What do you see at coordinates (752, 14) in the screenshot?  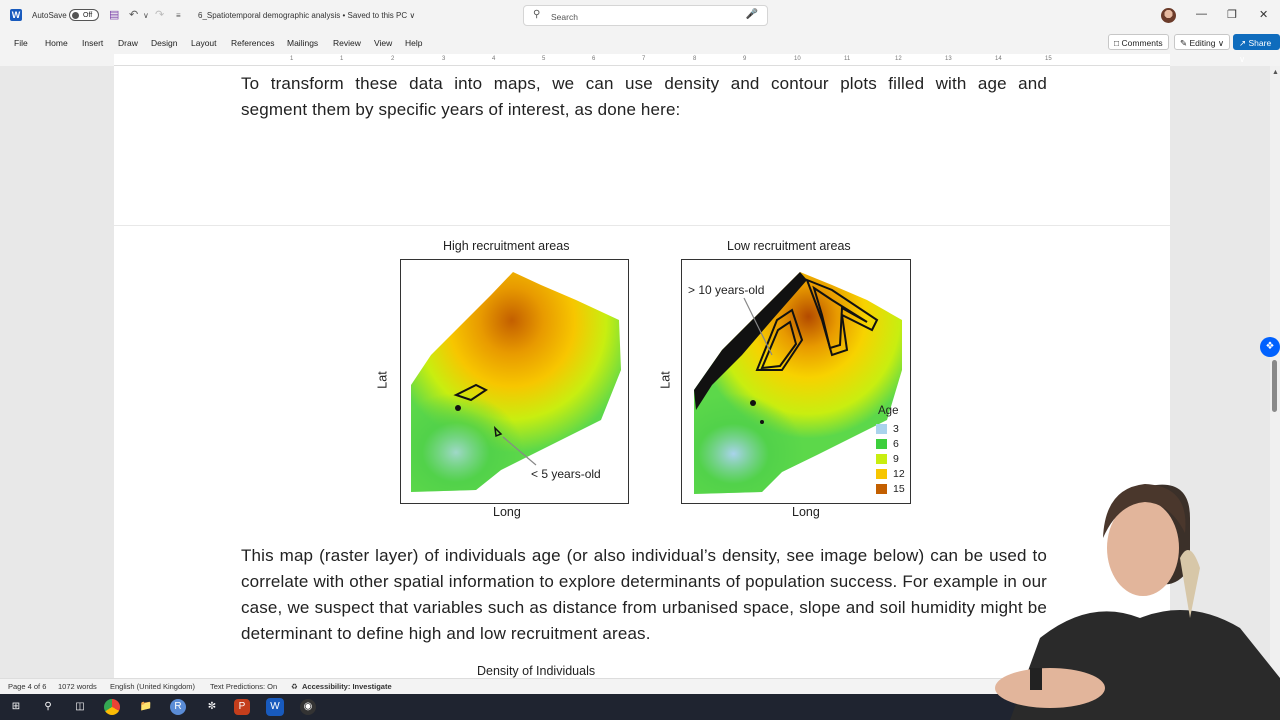 I see `mic-icon: 🎤` at bounding box center [752, 14].